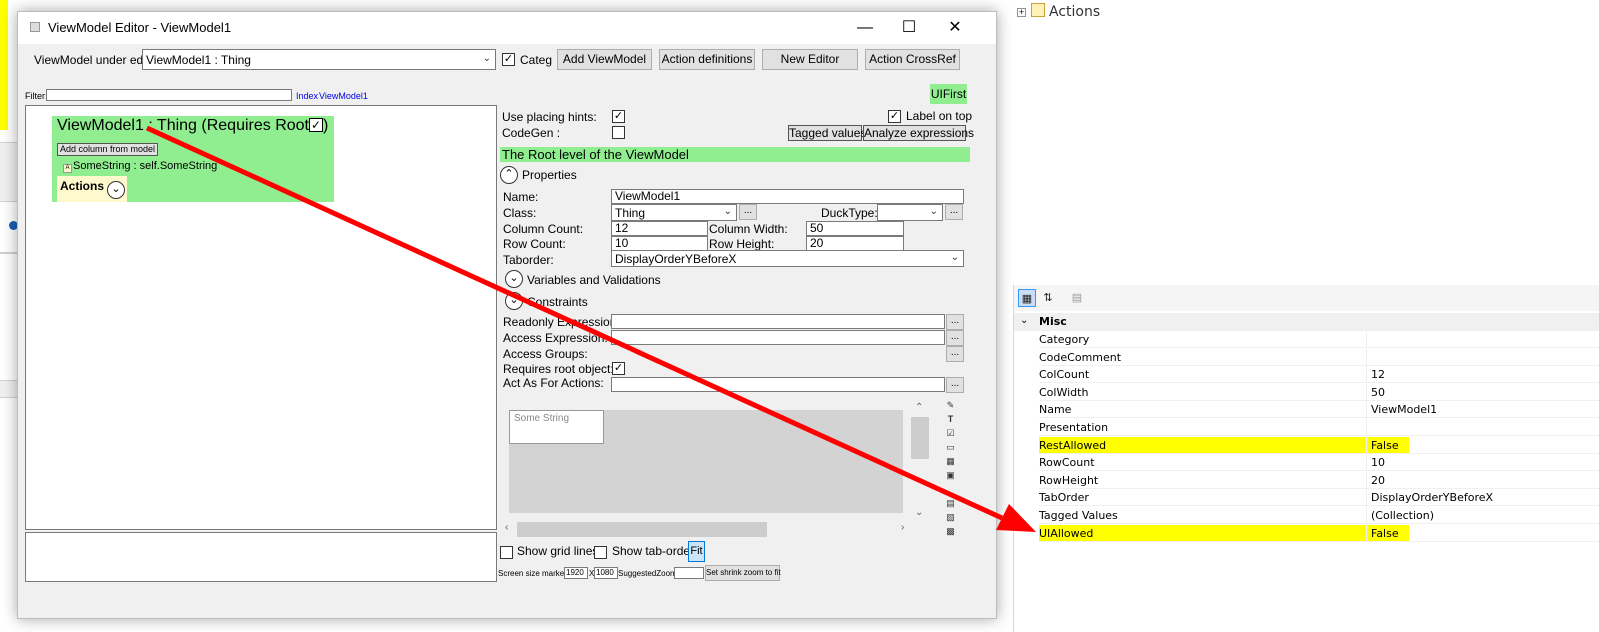 This screenshot has height=632, width=1599. Describe the element at coordinates (556, 427) in the screenshot. I see `preview-field: Some String` at that location.